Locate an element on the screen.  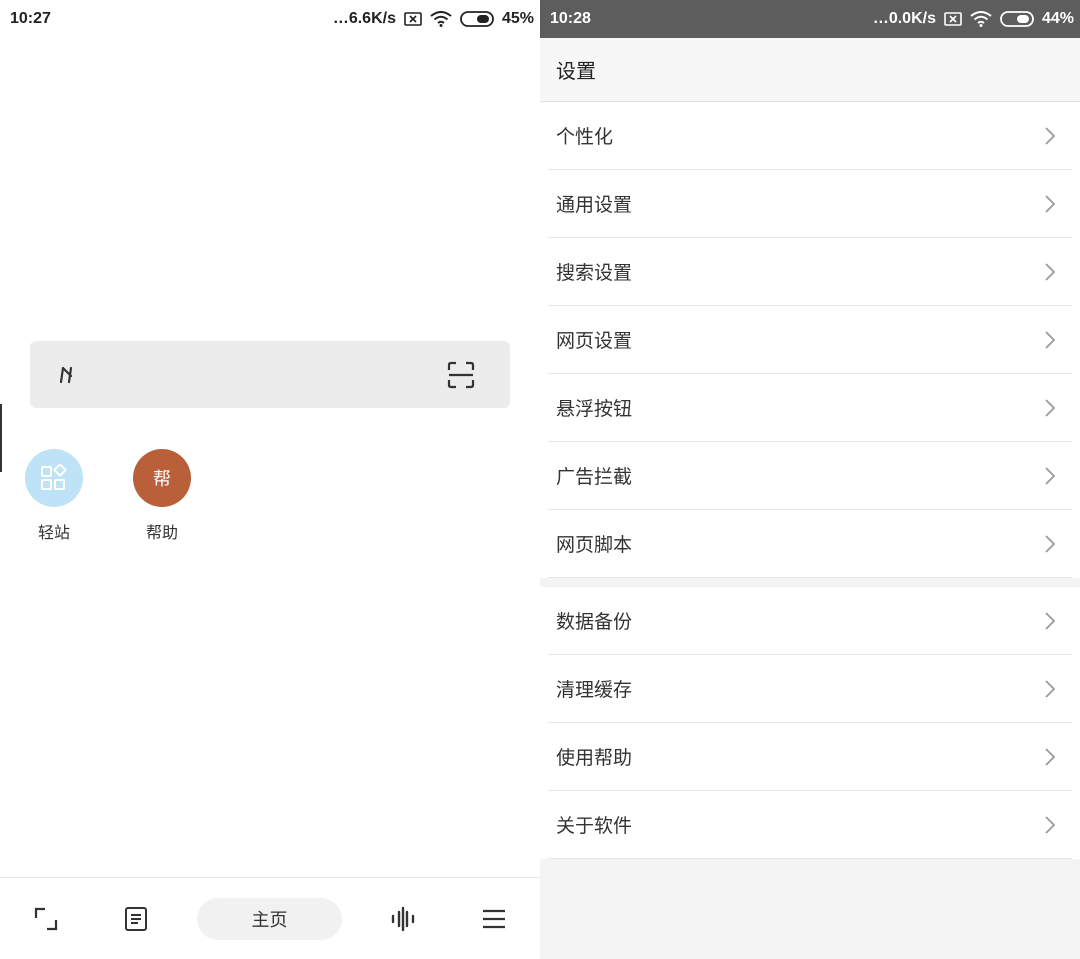
bottom-toolbar: 主页 is located at coordinates (270, 918).